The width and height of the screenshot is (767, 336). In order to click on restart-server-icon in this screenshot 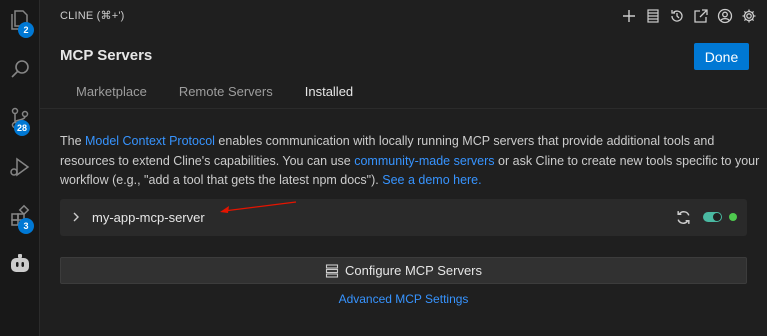, I will do `click(683, 217)`.